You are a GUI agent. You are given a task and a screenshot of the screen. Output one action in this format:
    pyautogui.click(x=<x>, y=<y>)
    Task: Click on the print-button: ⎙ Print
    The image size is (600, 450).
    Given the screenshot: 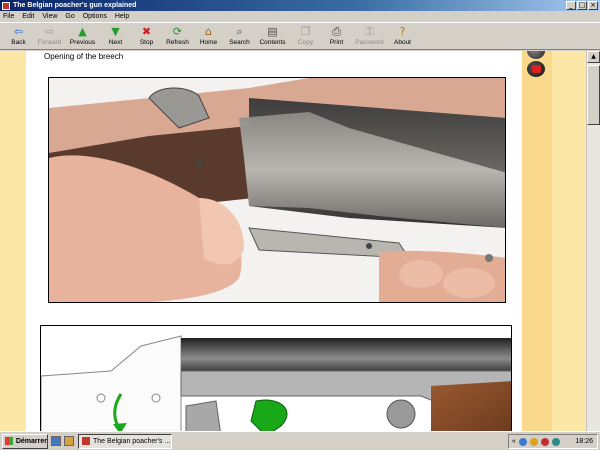 What is the action you would take?
    pyautogui.click(x=336, y=36)
    